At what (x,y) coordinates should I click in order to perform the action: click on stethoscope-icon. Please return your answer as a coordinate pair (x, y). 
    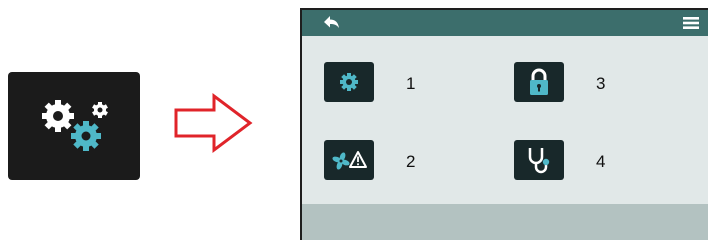
    Looking at the image, I should click on (539, 161).